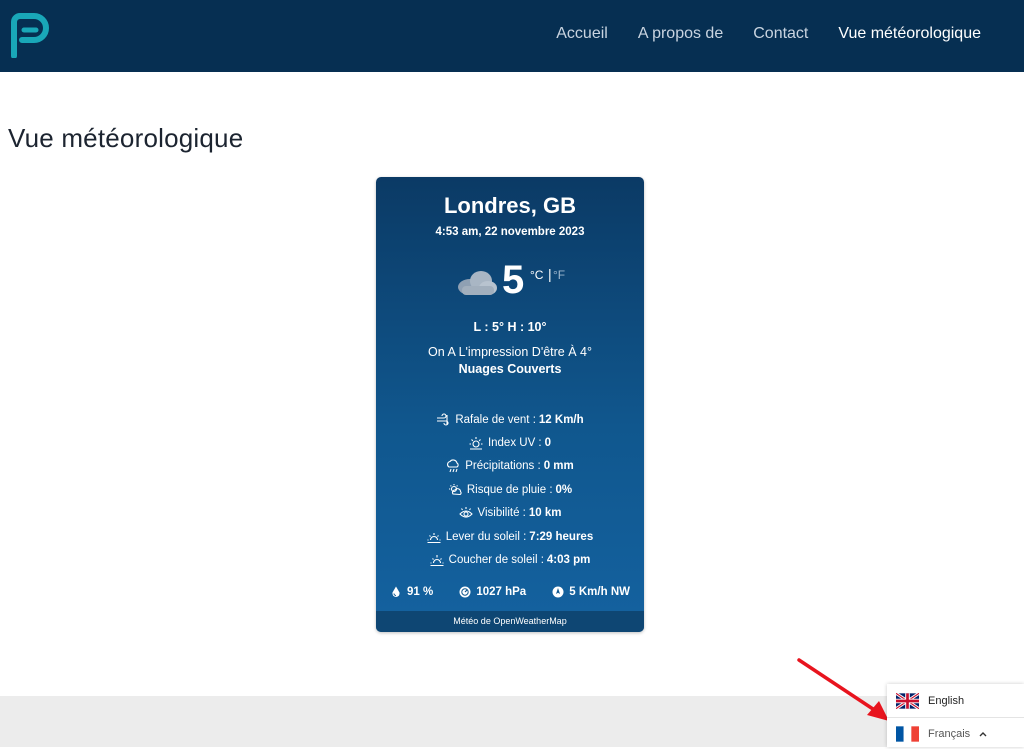  I want to click on wind-icon, so click(443, 419).